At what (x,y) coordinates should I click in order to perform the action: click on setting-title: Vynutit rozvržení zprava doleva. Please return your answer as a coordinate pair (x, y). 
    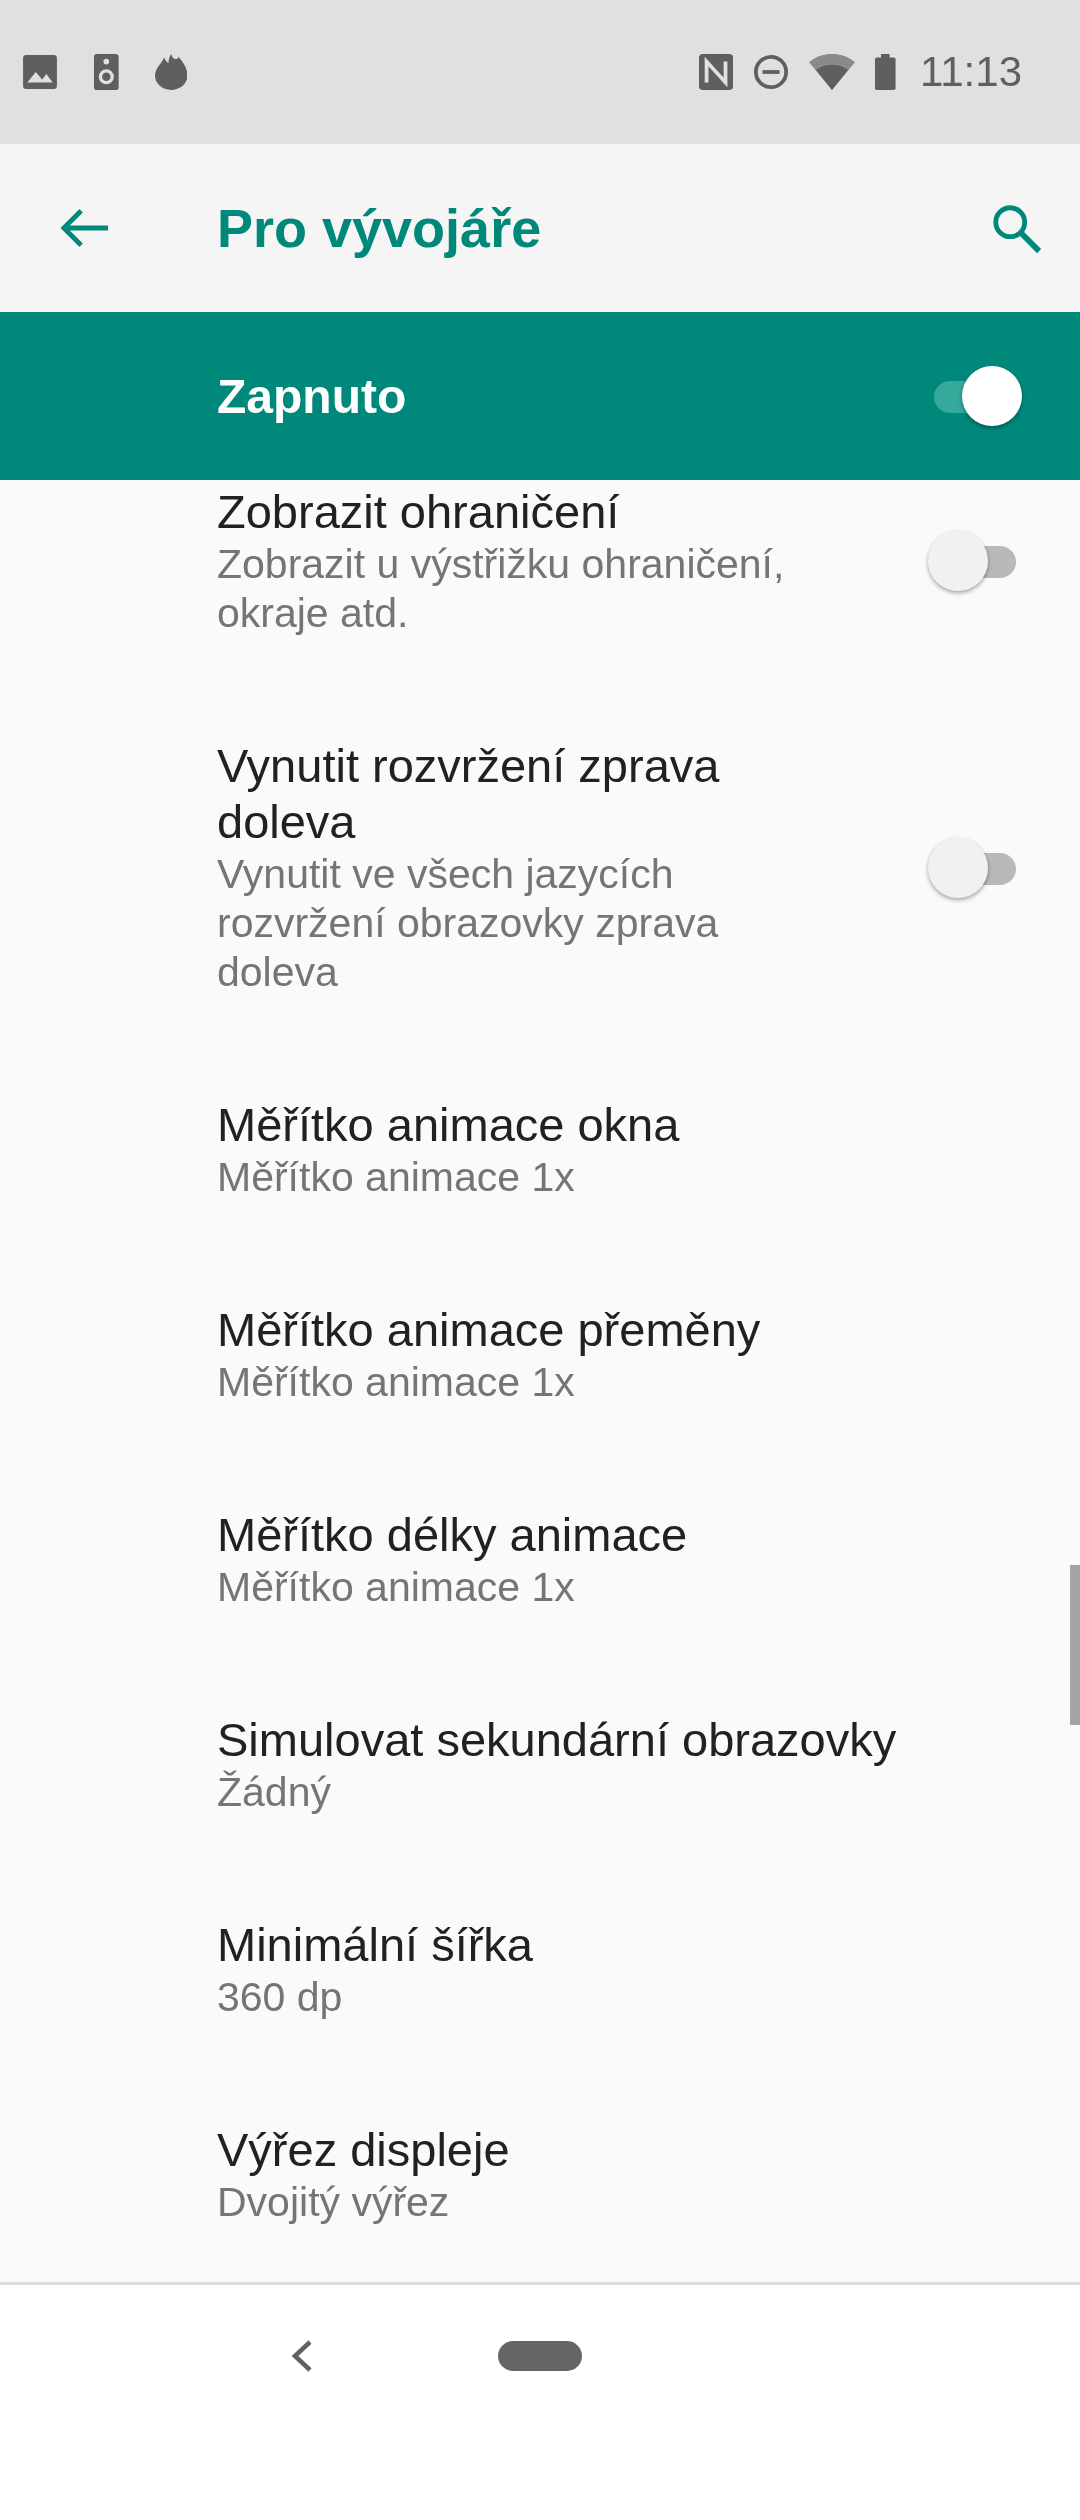
    Looking at the image, I should click on (497, 794).